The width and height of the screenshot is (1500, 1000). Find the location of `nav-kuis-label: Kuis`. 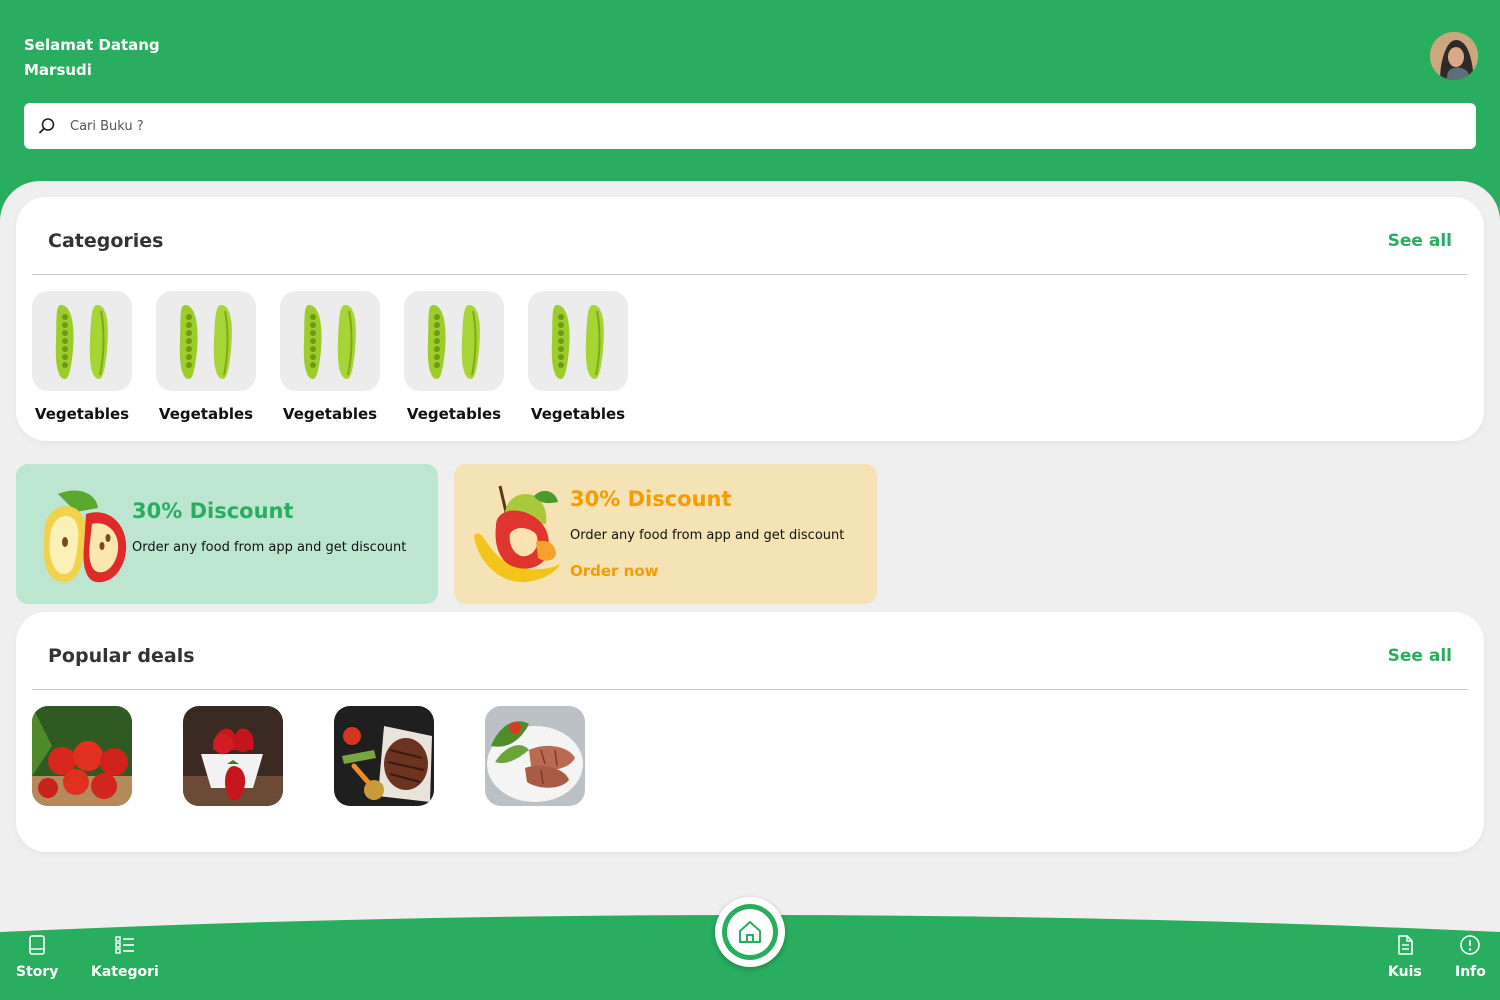

nav-kuis-label: Kuis is located at coordinates (1405, 972).